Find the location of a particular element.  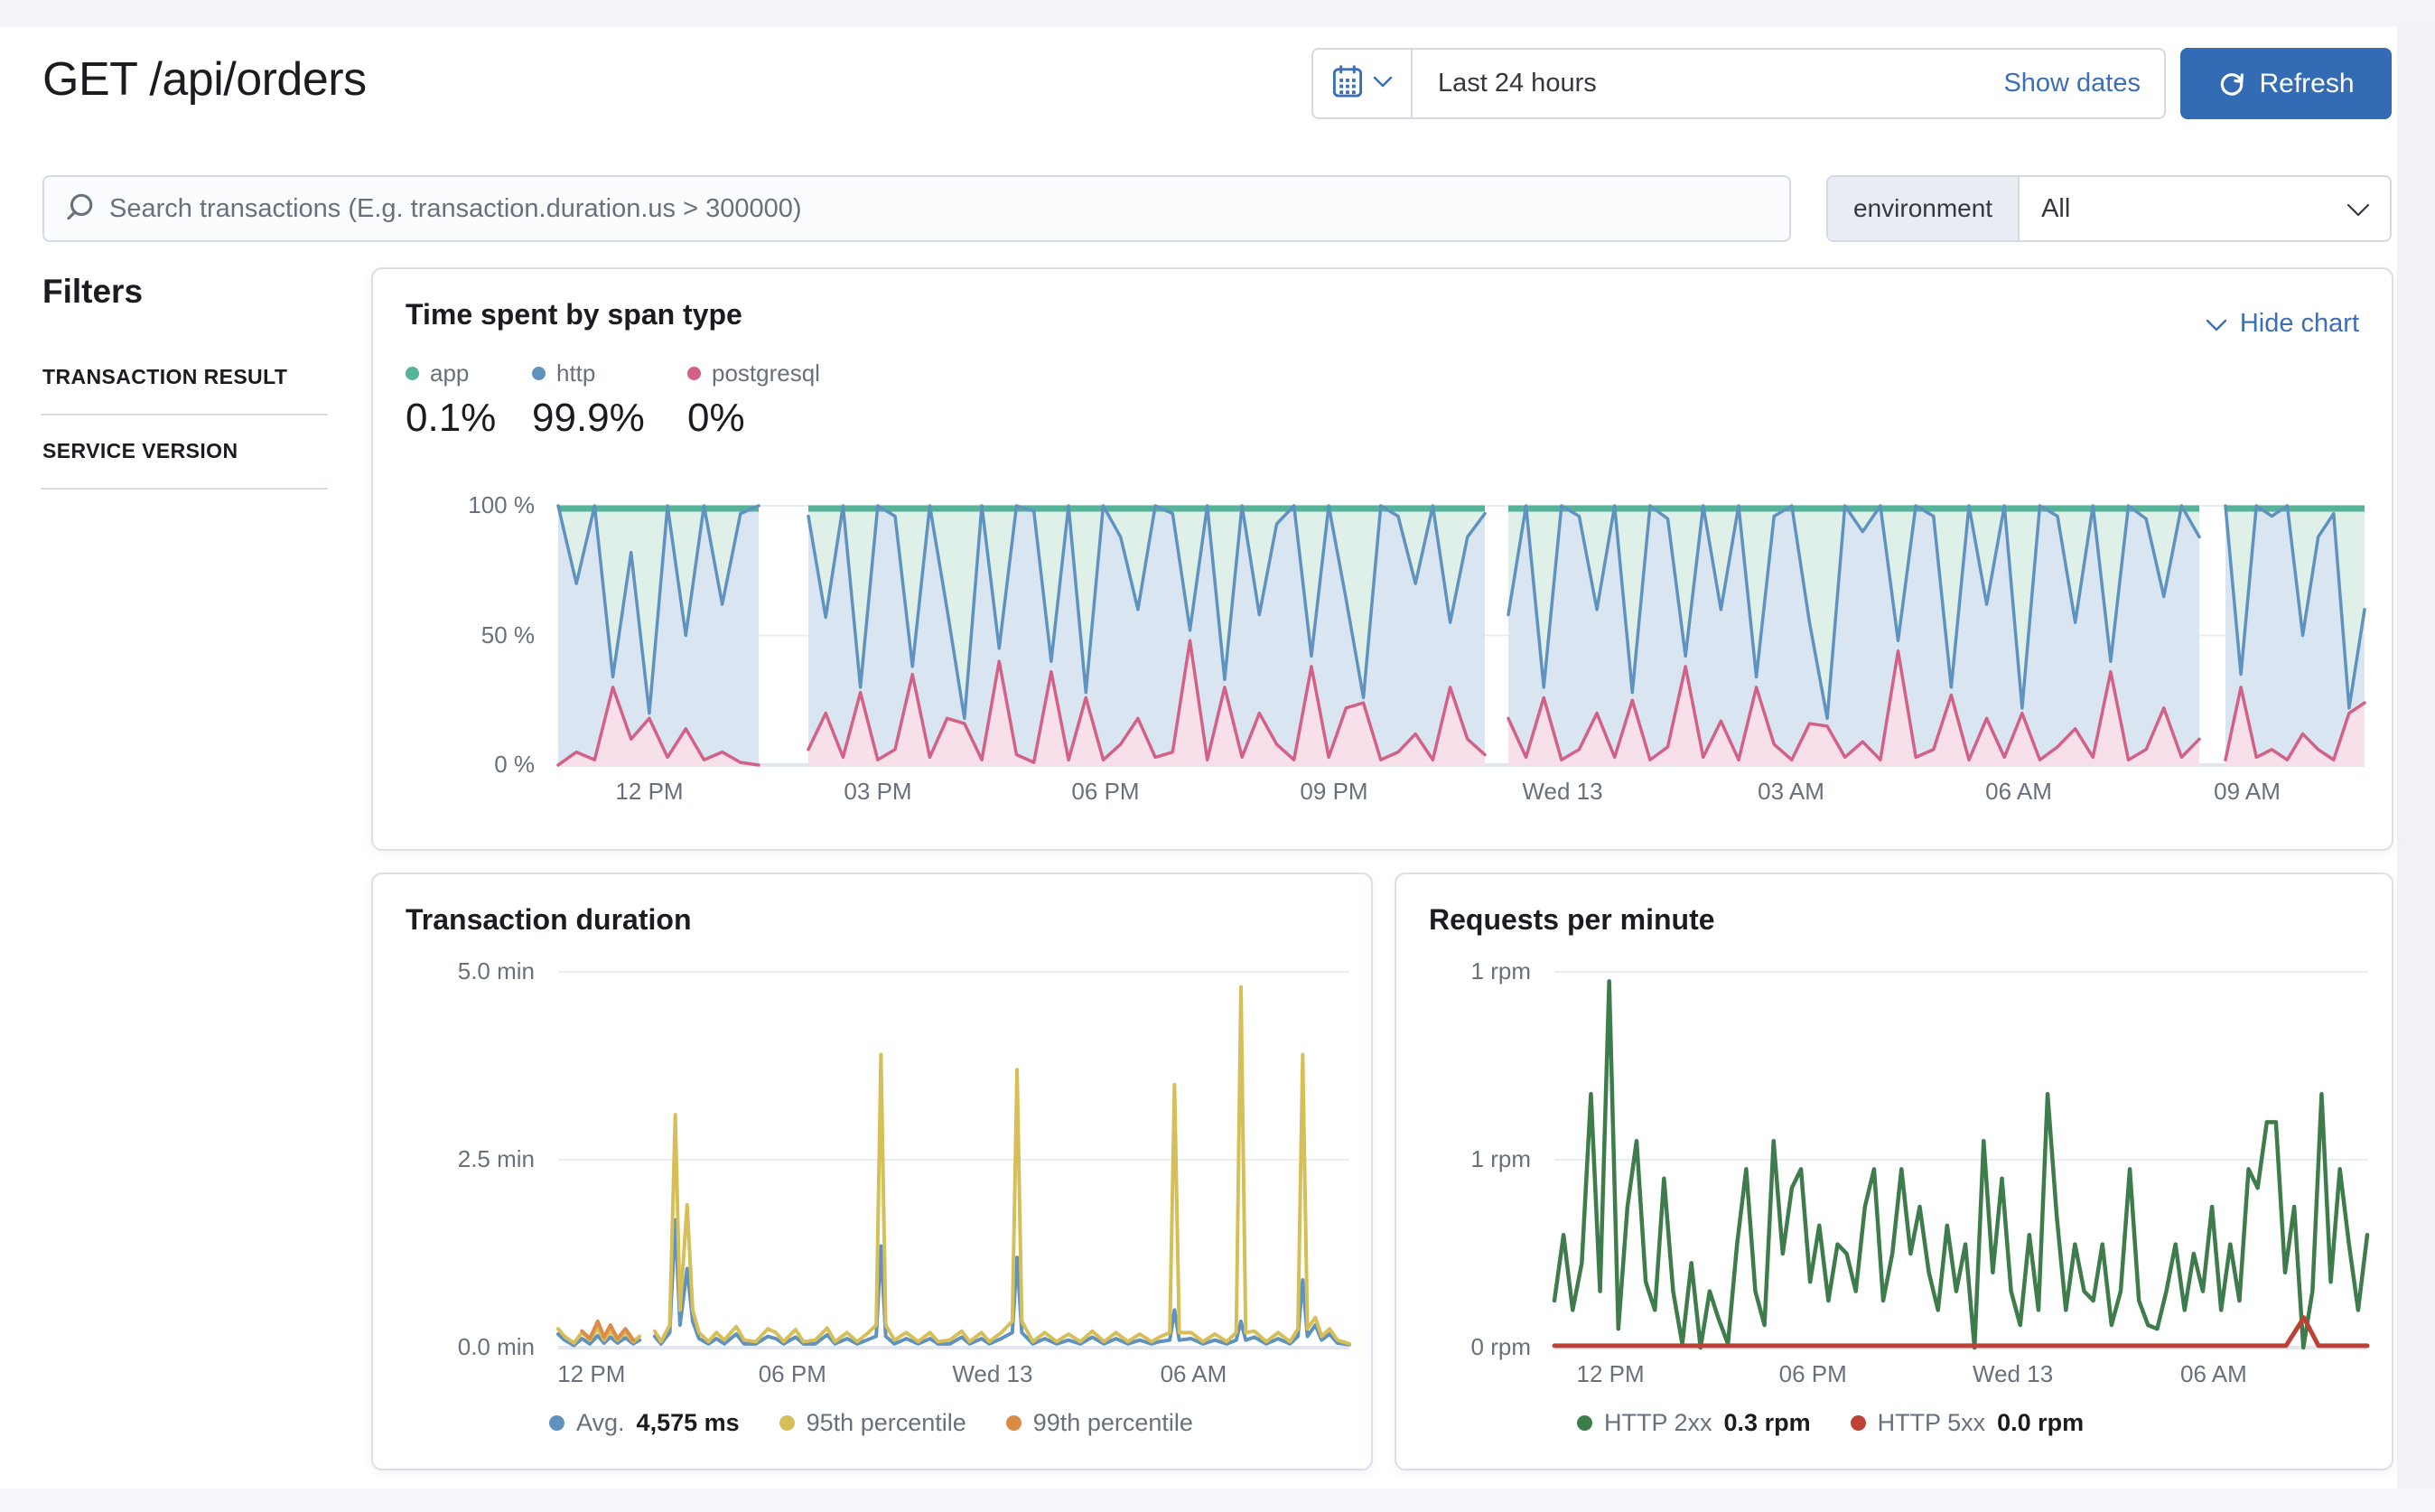

search-bar is located at coordinates (916, 208).